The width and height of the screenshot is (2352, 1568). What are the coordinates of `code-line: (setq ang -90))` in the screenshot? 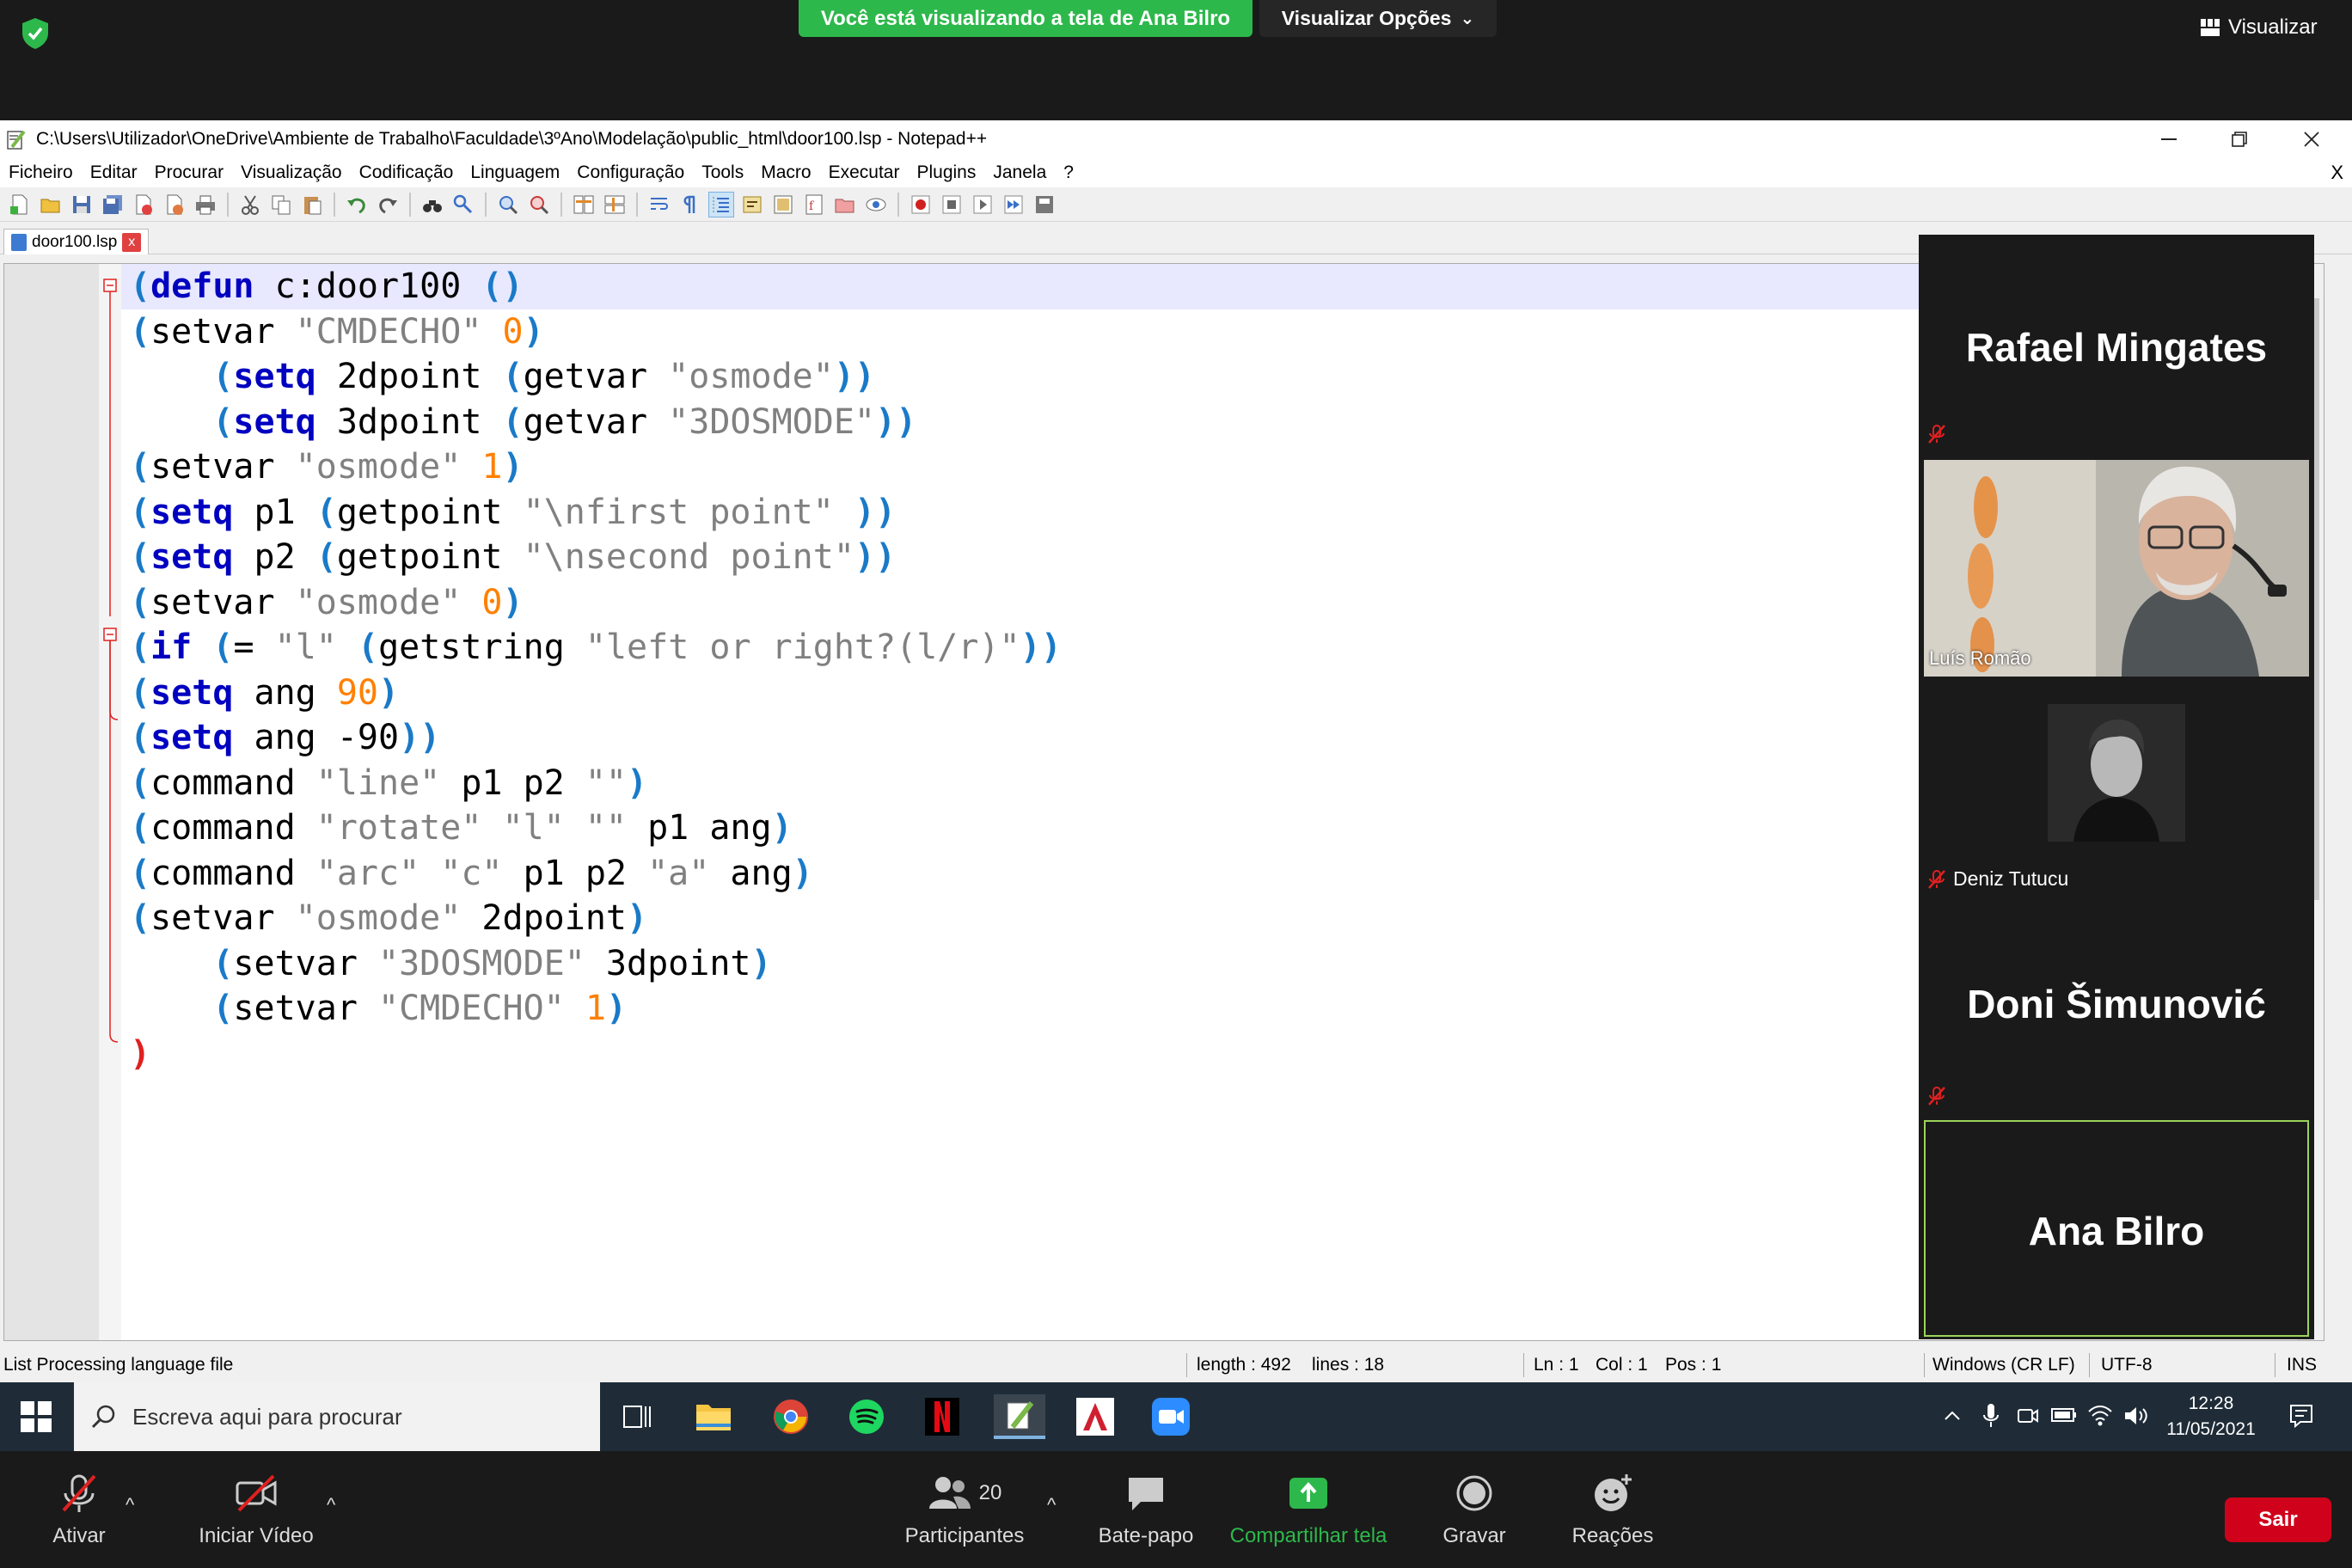 It's located at (285, 738).